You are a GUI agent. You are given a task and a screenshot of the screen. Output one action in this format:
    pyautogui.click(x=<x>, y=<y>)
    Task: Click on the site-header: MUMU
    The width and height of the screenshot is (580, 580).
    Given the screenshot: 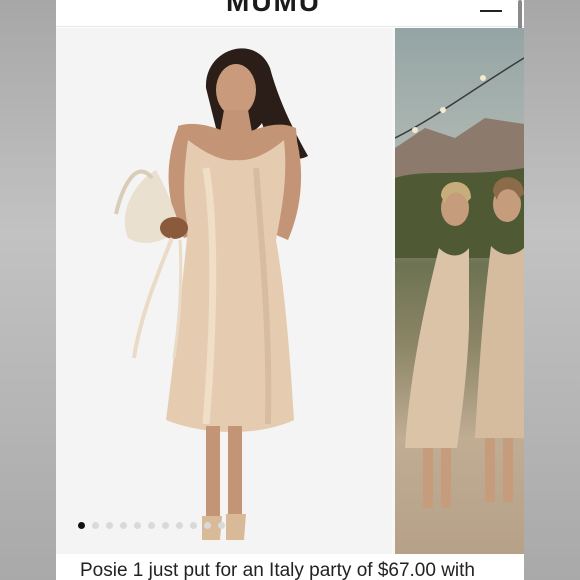 What is the action you would take?
    pyautogui.click(x=290, y=13)
    